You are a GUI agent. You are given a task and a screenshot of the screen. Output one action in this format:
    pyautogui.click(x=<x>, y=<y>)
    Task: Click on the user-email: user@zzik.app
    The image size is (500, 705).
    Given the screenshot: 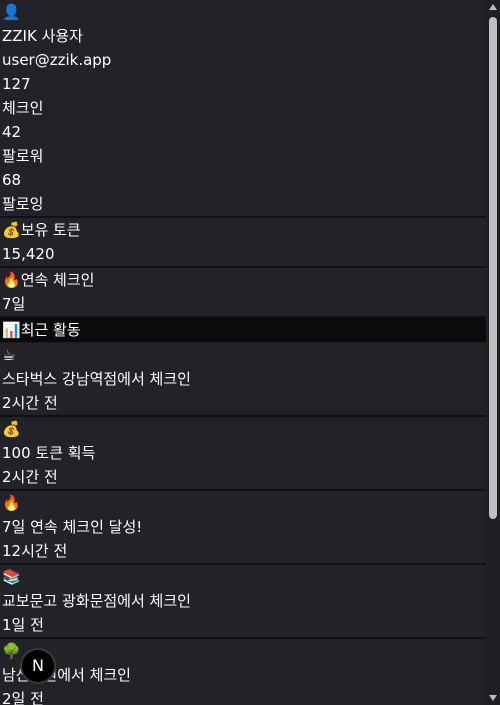 What is the action you would take?
    pyautogui.click(x=57, y=60)
    